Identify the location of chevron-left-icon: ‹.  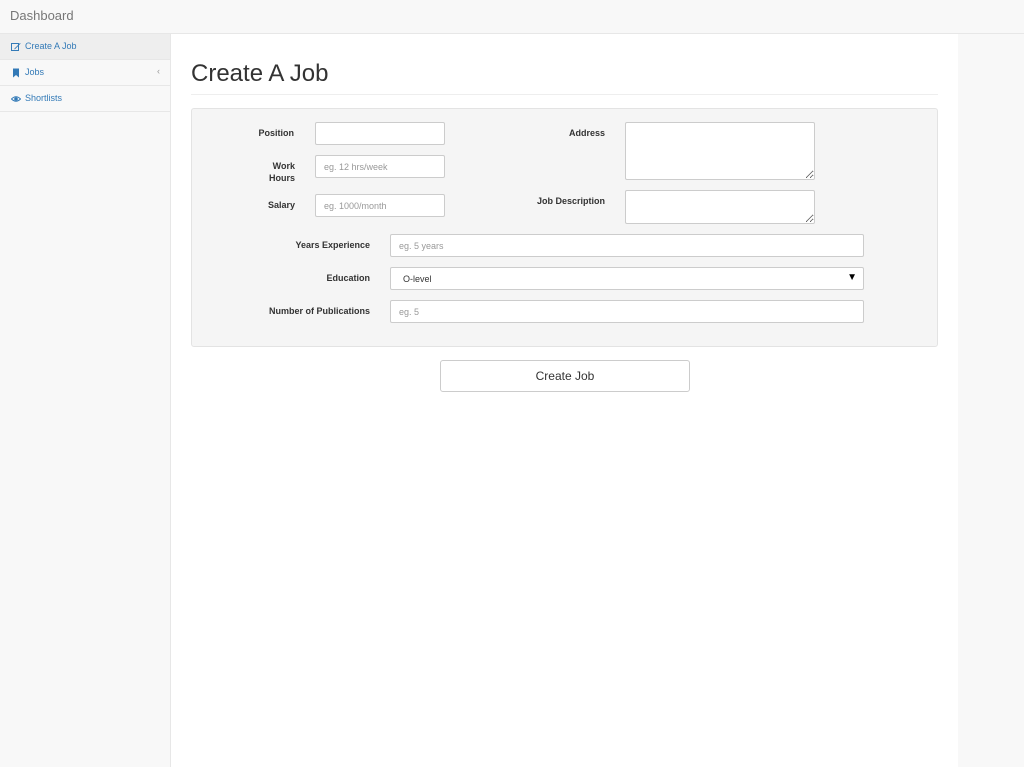
(158, 71).